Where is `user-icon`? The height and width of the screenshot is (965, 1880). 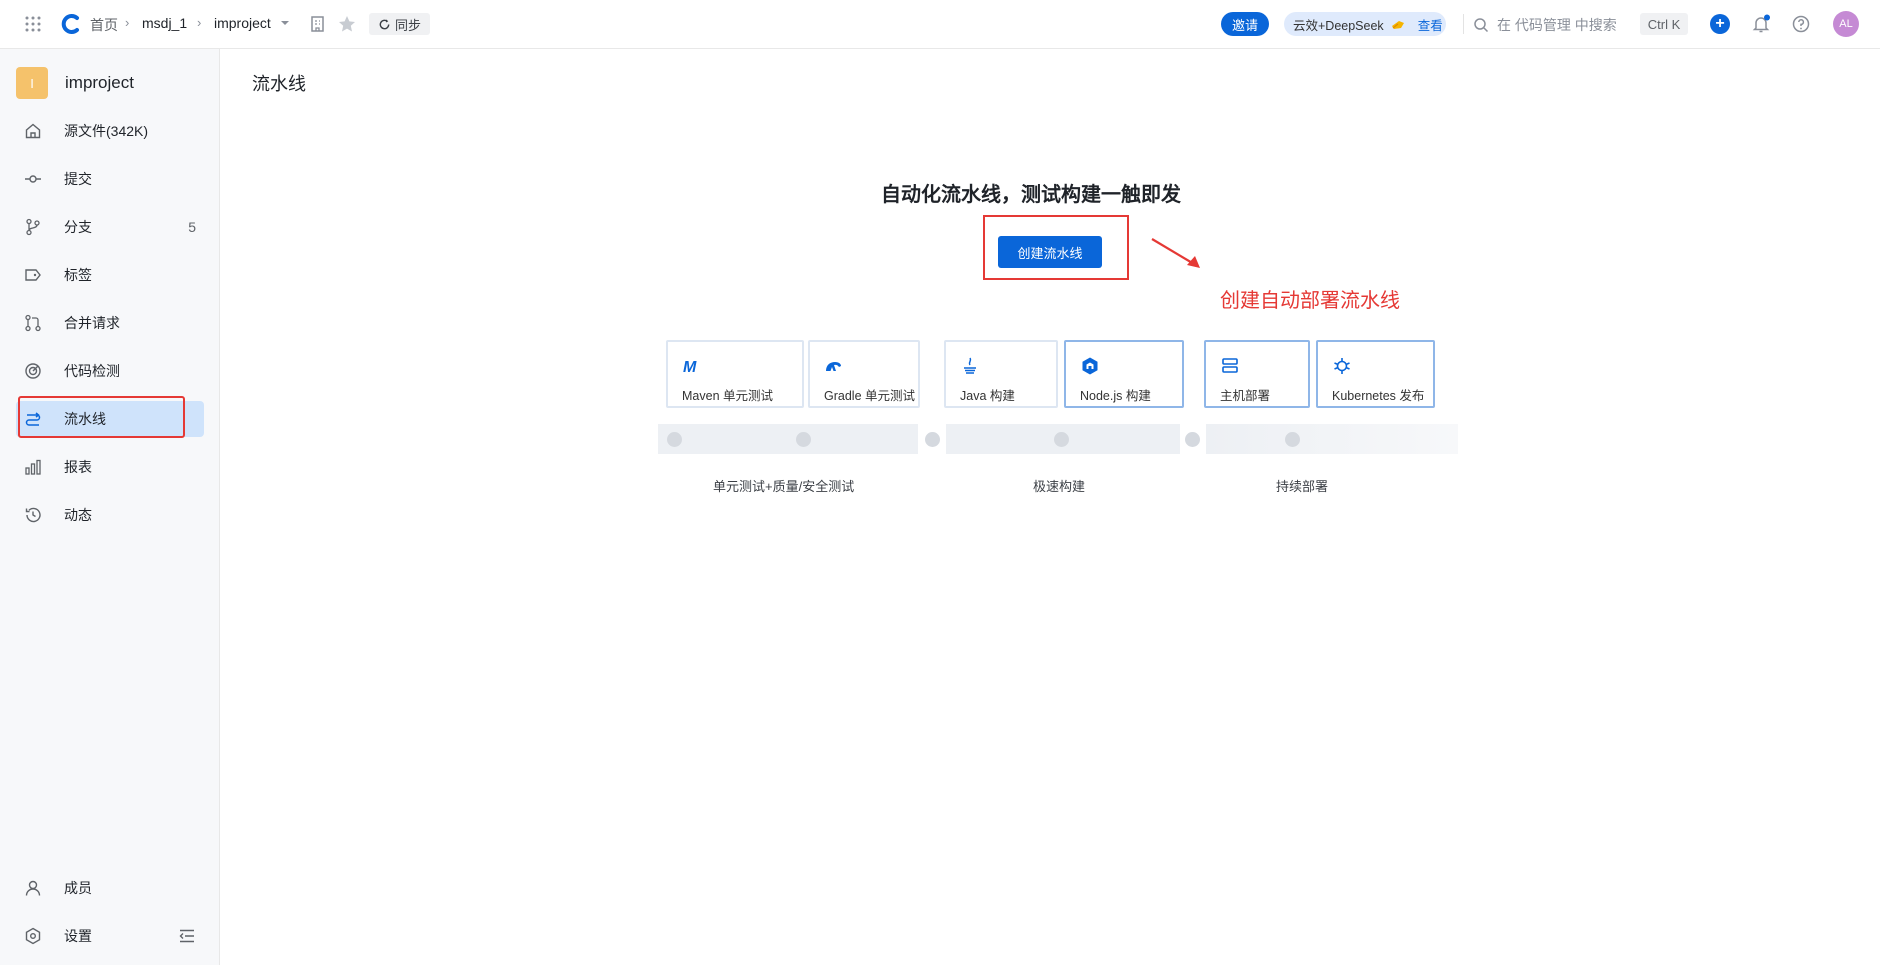
user-icon is located at coordinates (33, 888).